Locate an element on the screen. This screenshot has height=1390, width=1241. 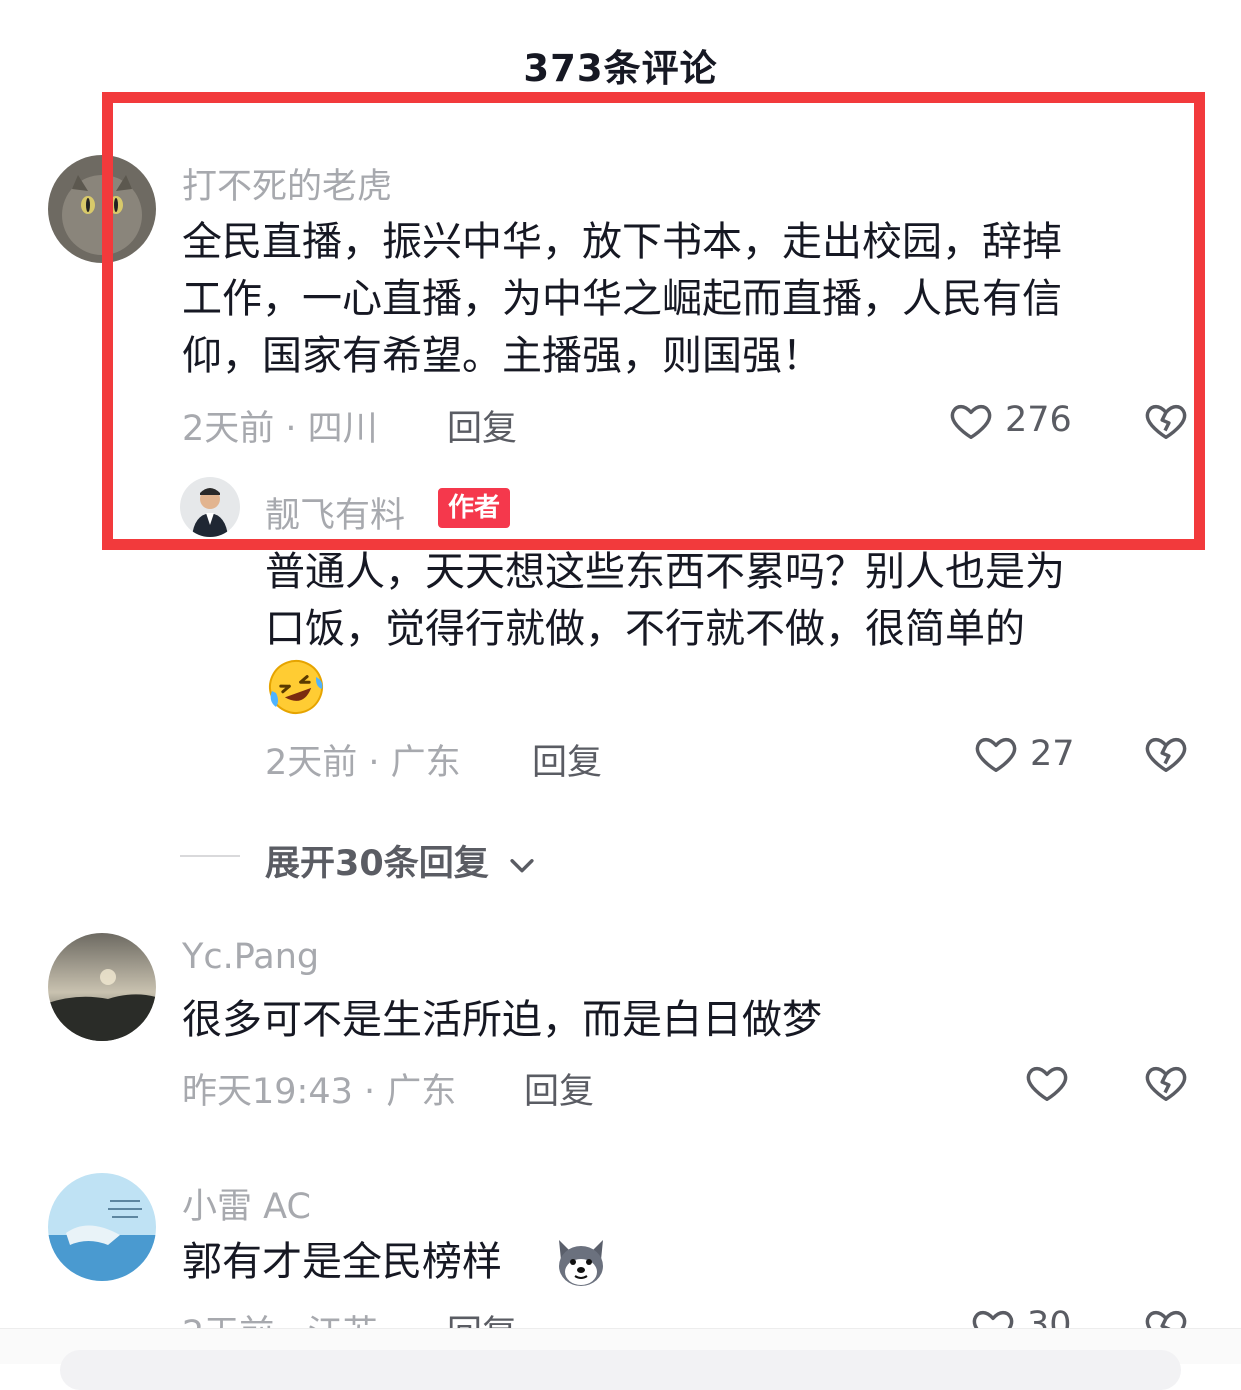
author-reply-meta: 2天前 · 广东 is located at coordinates (363, 763).